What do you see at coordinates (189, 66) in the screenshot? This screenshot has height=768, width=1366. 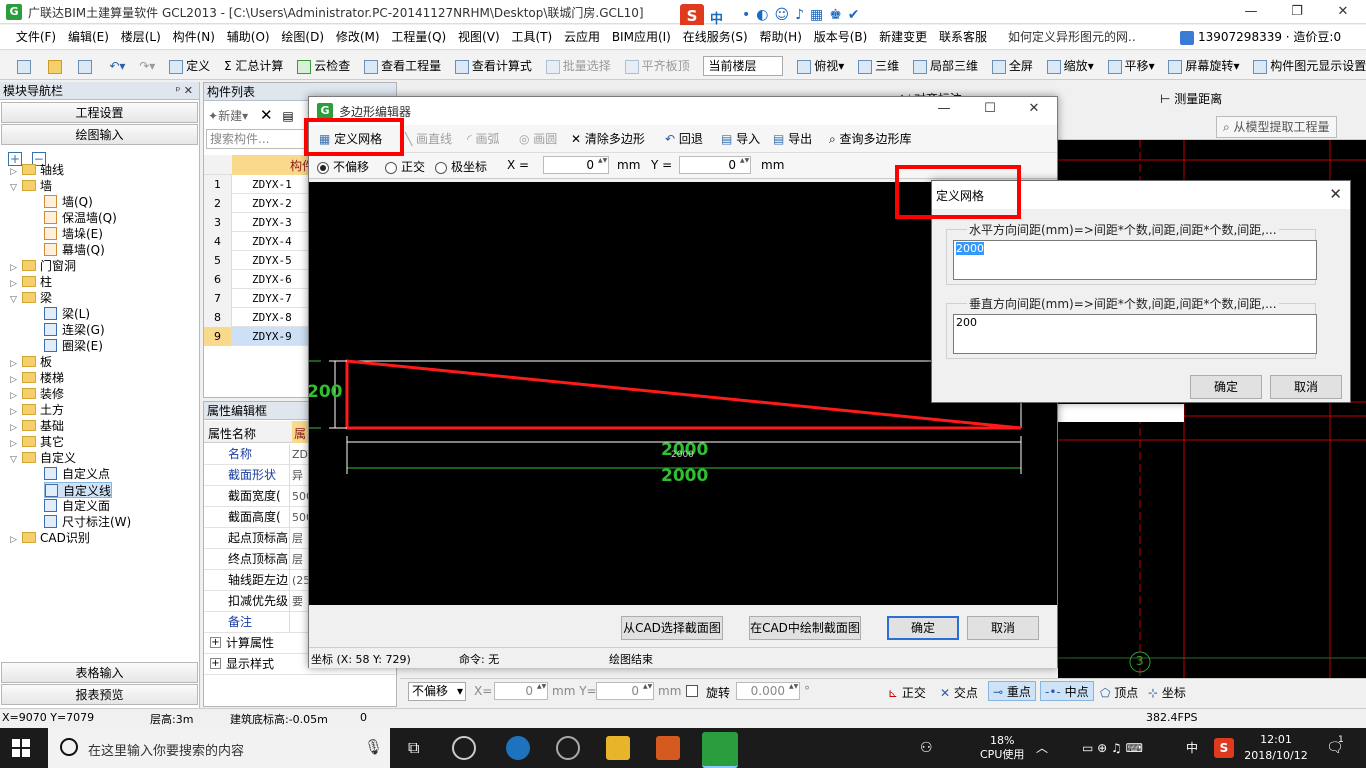 I see `define-button: 定义` at bounding box center [189, 66].